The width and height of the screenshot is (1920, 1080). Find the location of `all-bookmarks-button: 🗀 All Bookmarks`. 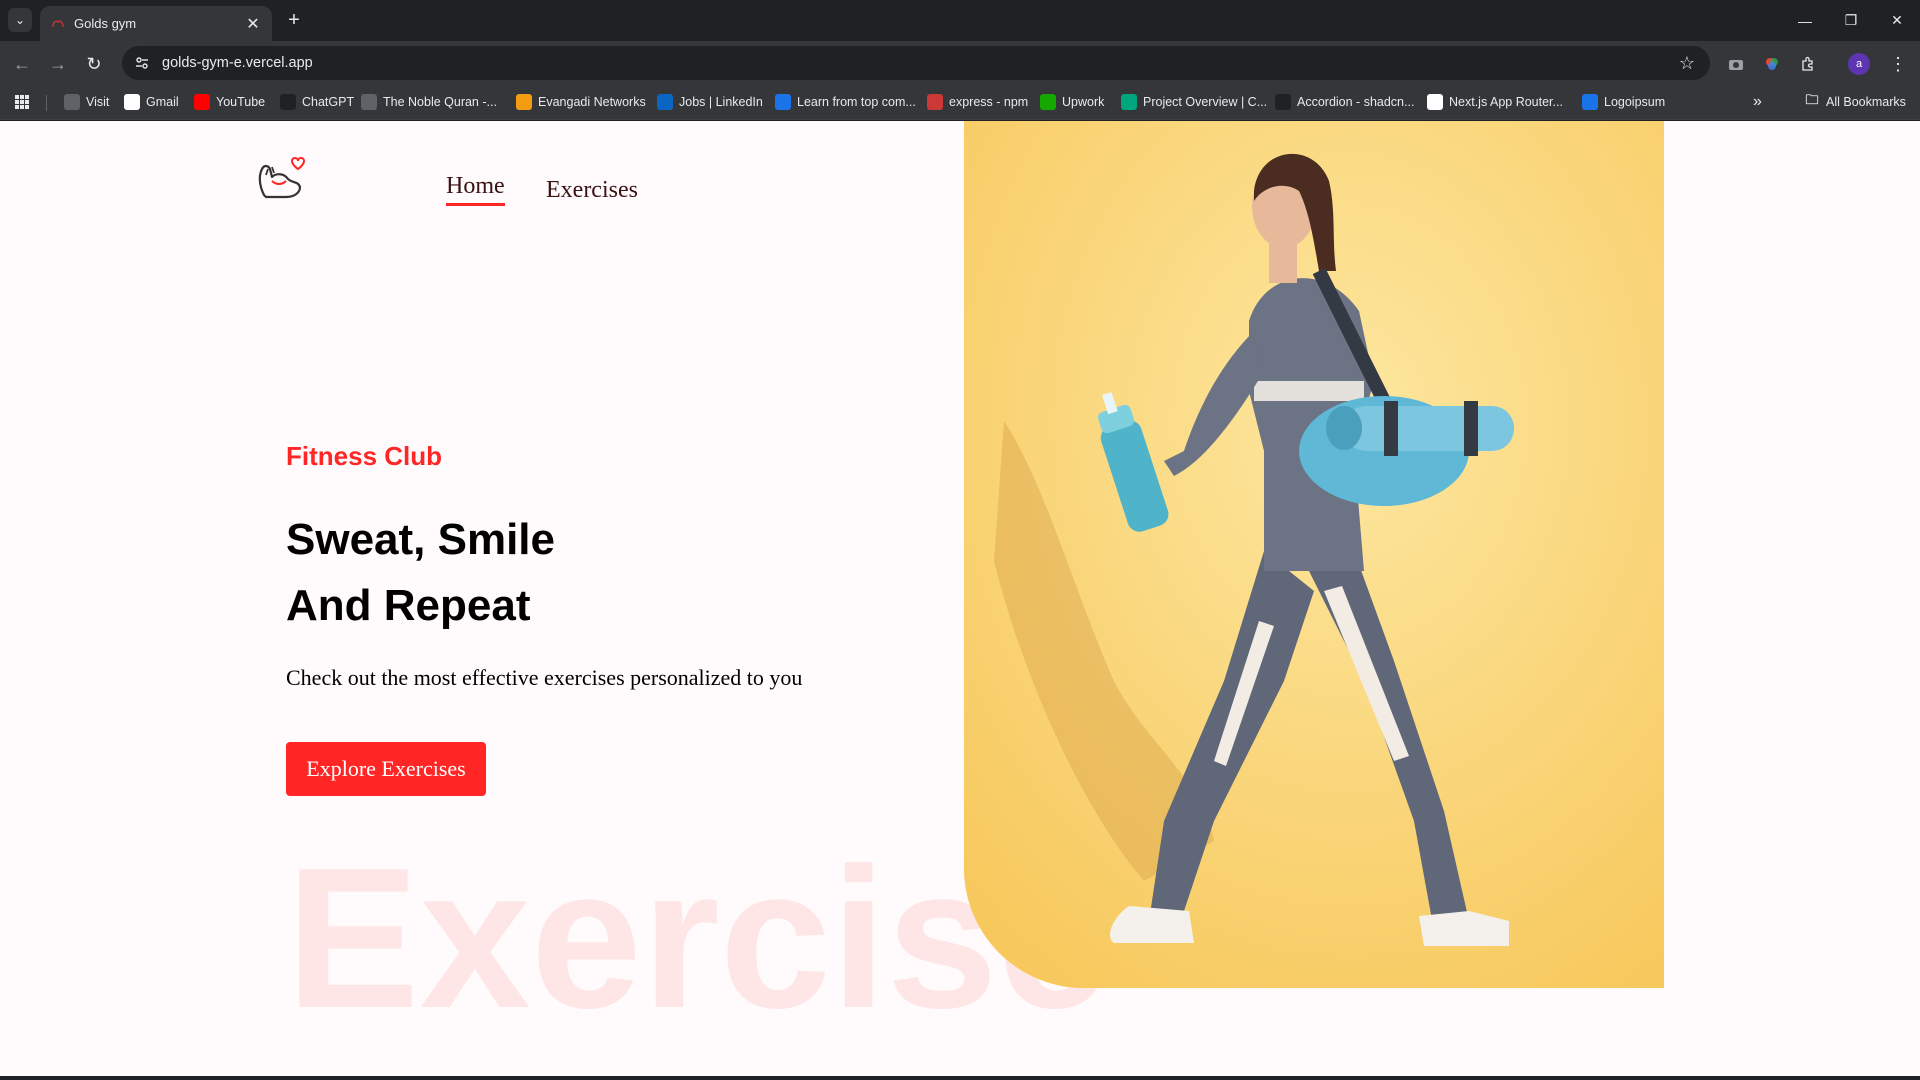

all-bookmarks-button: 🗀 All Bookmarks is located at coordinates (1855, 102).